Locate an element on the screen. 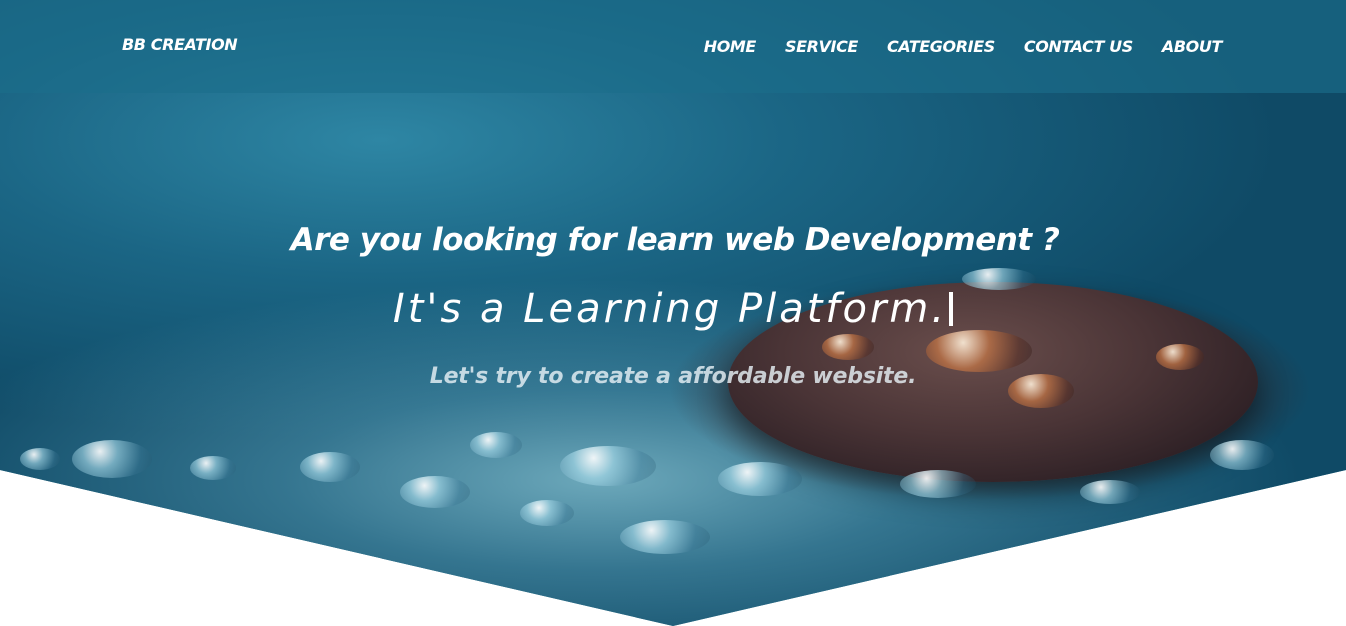 The height and width of the screenshot is (626, 1346). nav-link-about: ABOUT is located at coordinates (1192, 46).